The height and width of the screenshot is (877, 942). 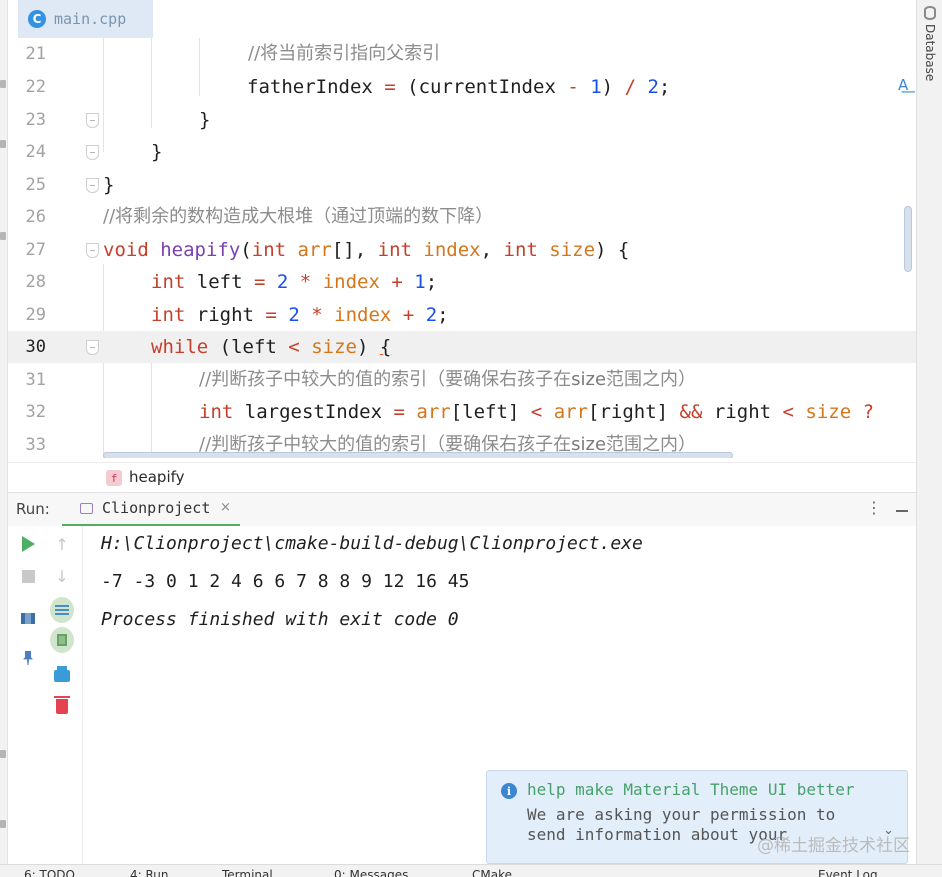 I want to click on line-number: 32, so click(x=35, y=412).